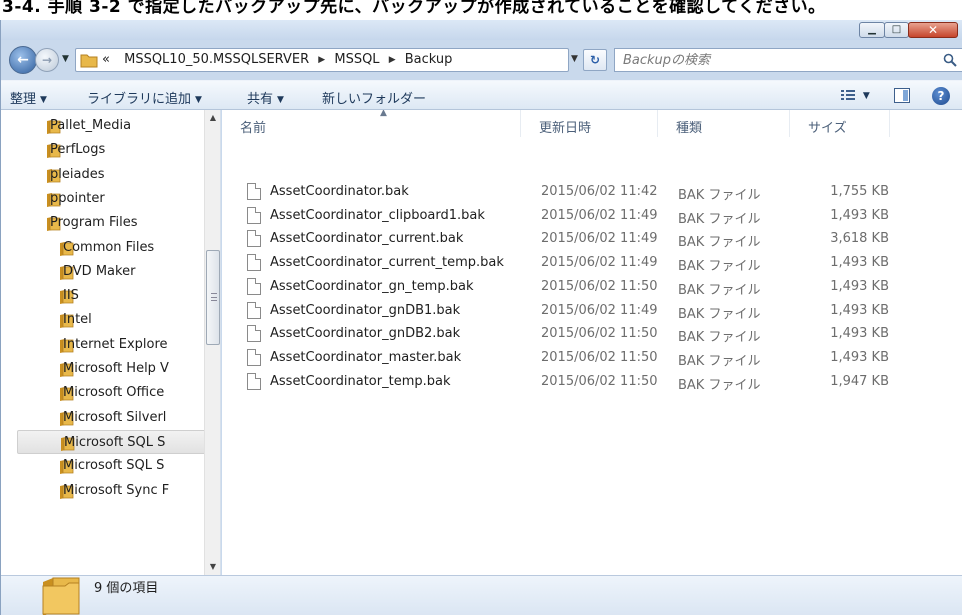 The height and width of the screenshot is (615, 962). I want to click on file-size: 1,755 KB, so click(859, 191).